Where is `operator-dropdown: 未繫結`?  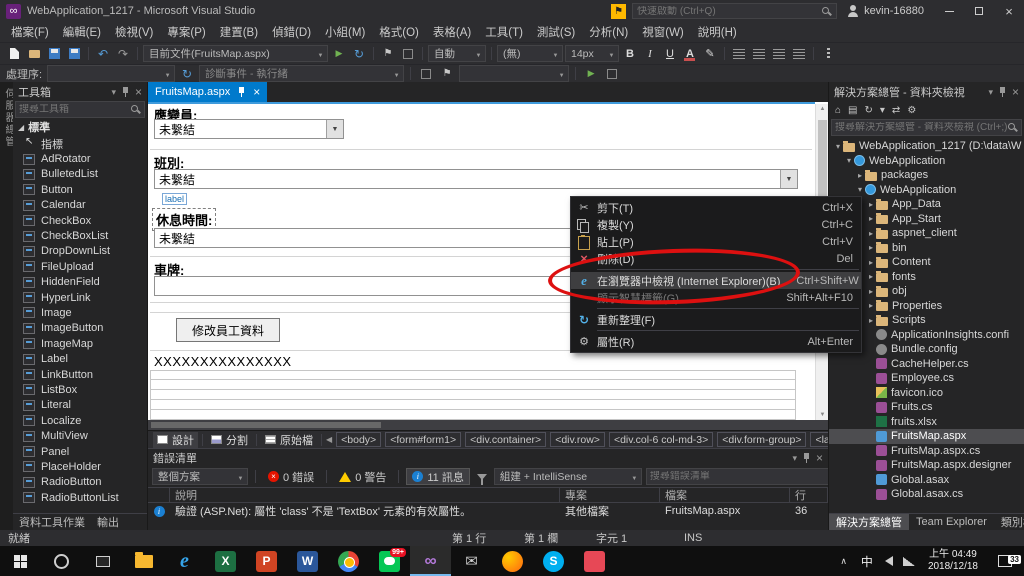
operator-dropdown: 未繫結 is located at coordinates (249, 129).